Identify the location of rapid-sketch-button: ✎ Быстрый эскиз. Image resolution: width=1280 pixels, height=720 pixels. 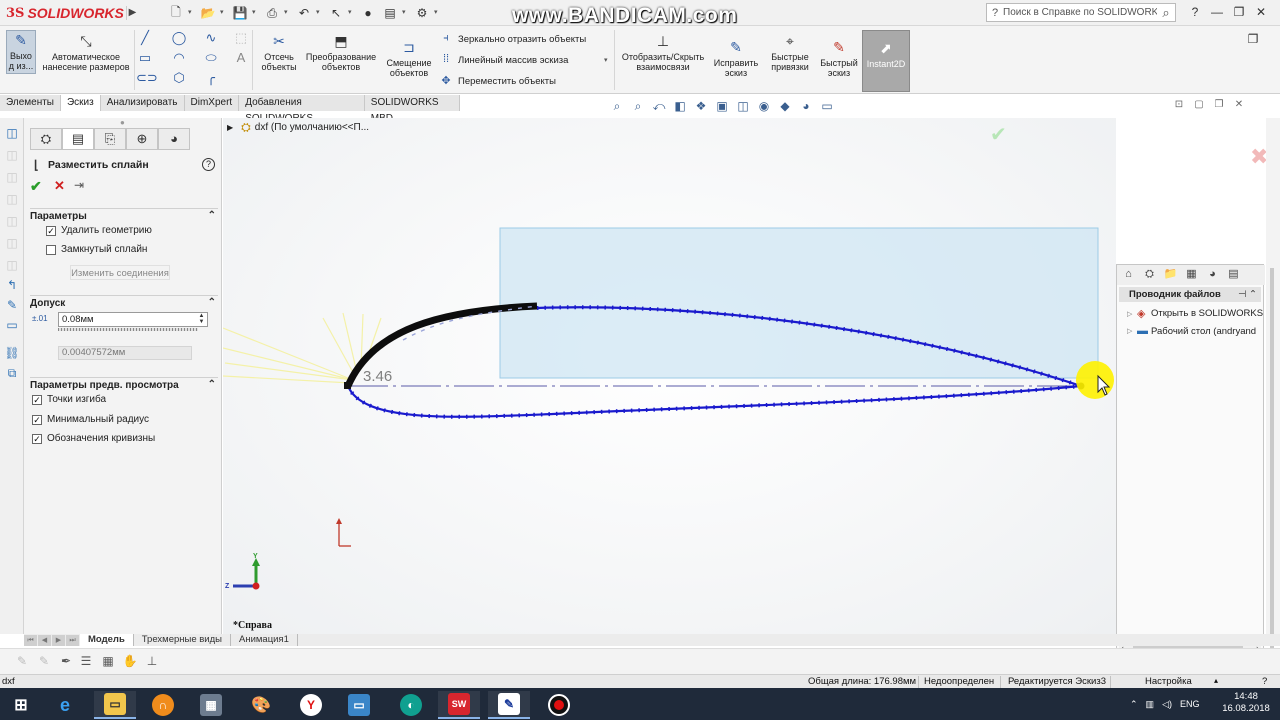
(839, 58).